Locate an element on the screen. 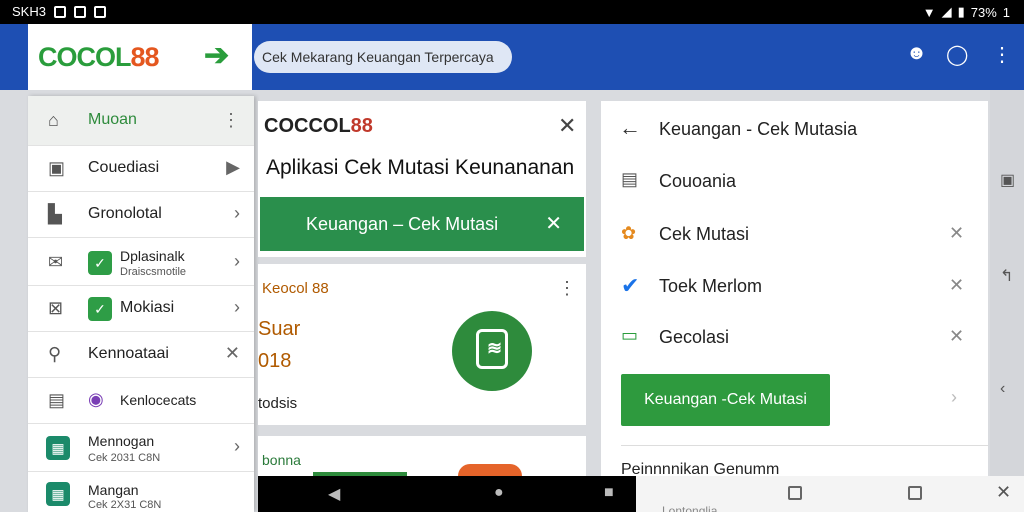 This screenshot has width=1024, height=512. user-group-icon: ☻ is located at coordinates (916, 53).